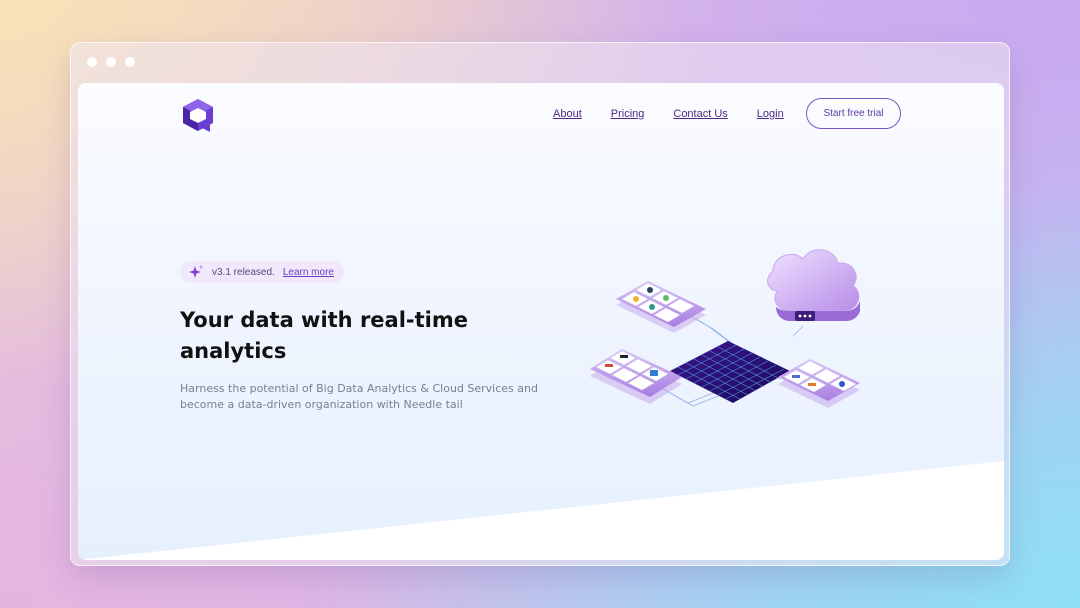 The height and width of the screenshot is (608, 1080). What do you see at coordinates (567, 114) in the screenshot?
I see `nav-about-link: About` at bounding box center [567, 114].